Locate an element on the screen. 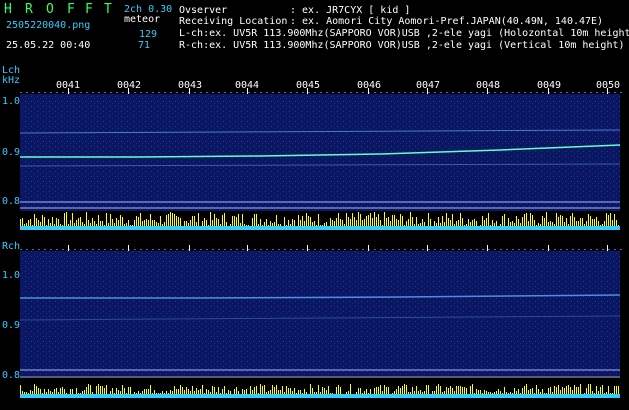 This screenshot has height=410, width=629. rch-tick-label: 1.0 is located at coordinates (11, 275).